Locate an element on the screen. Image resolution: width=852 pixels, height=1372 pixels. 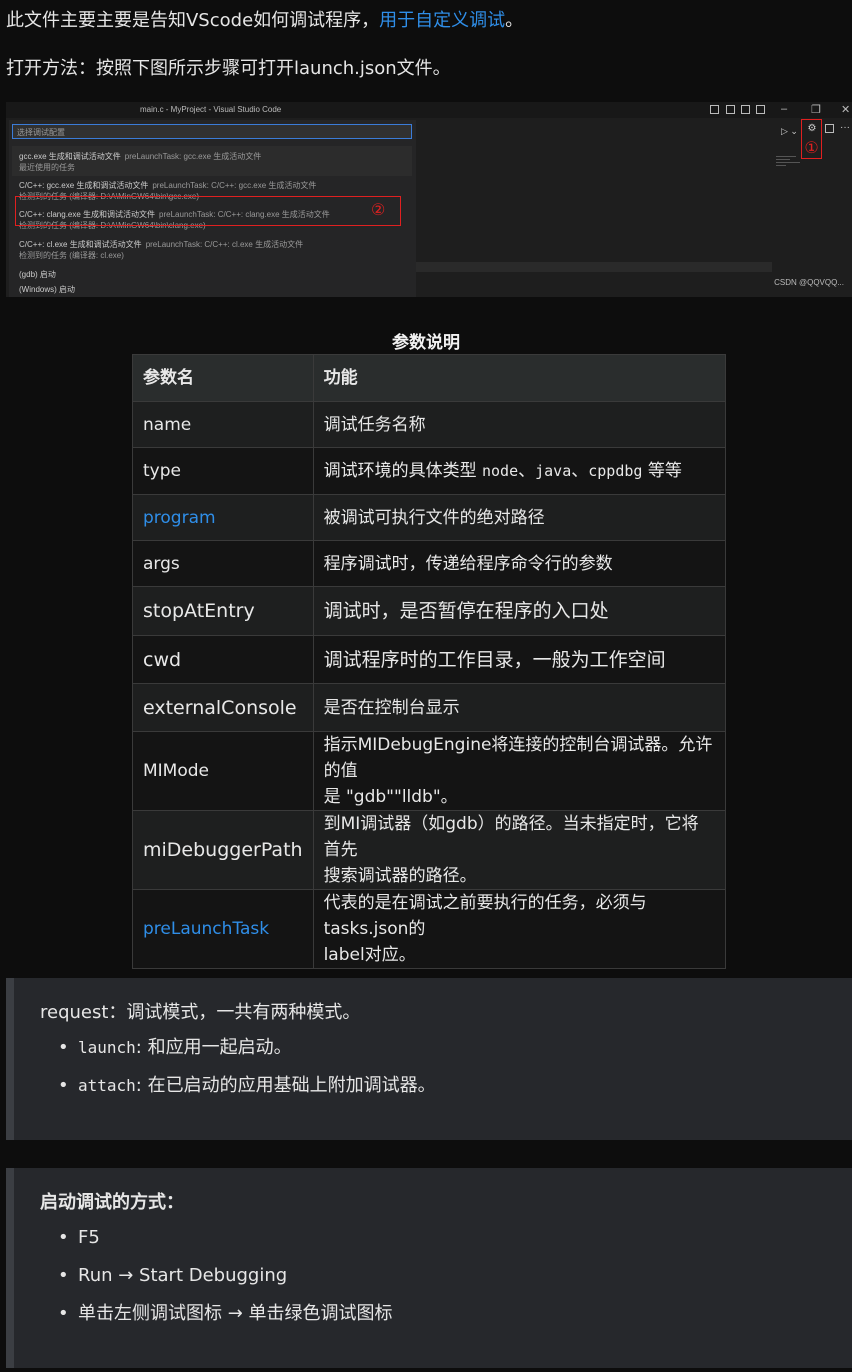
minimize-icon: – is located at coordinates (784, 109).